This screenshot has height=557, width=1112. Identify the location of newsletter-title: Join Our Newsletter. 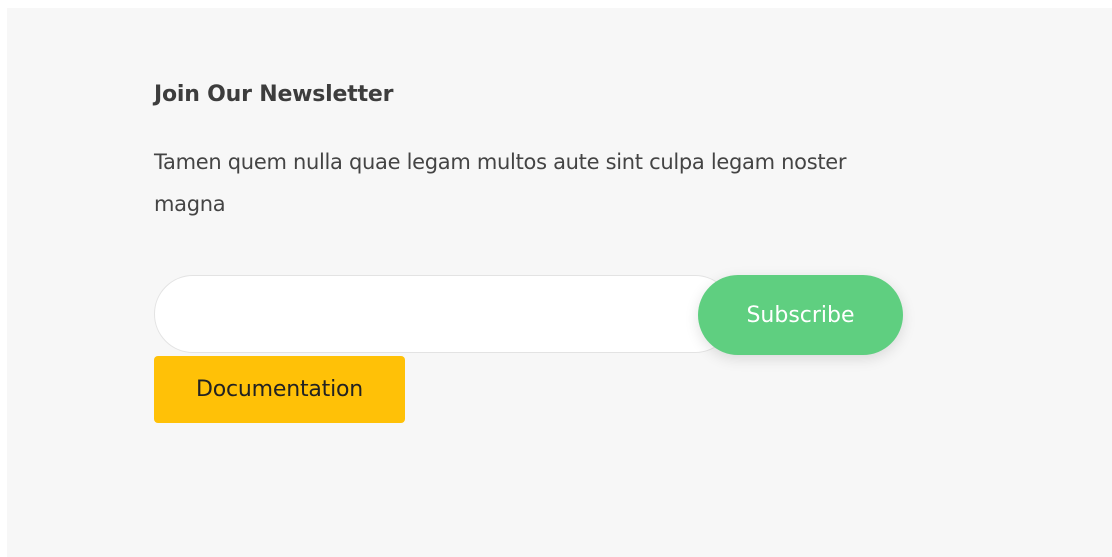
(274, 94).